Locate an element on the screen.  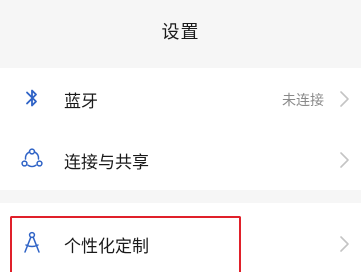
settings-item-label: 连接与共享 is located at coordinates (106, 163).